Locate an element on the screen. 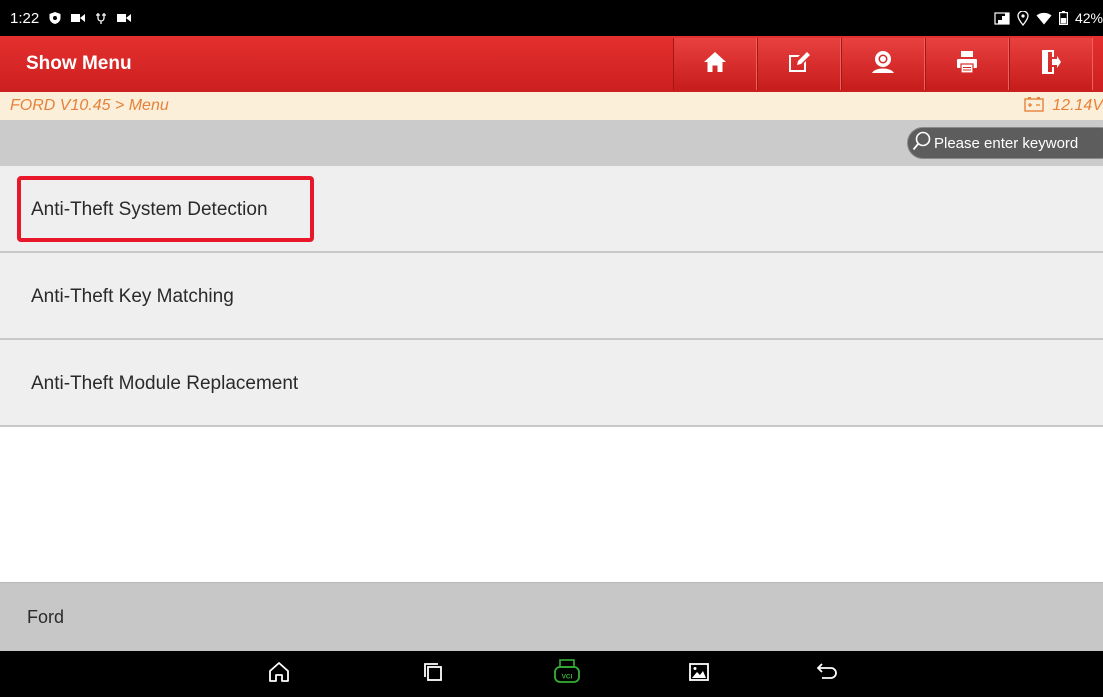 The height and width of the screenshot is (697, 1103). menu-item-label: Anti-Theft Module Replacement is located at coordinates (165, 383).